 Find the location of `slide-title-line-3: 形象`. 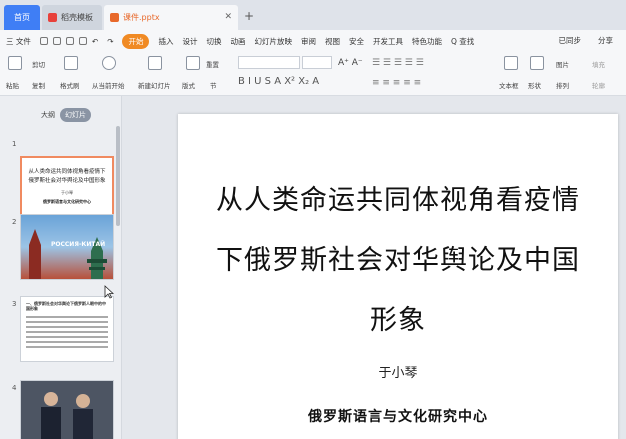

slide-title-line-3: 形象 is located at coordinates (398, 317).